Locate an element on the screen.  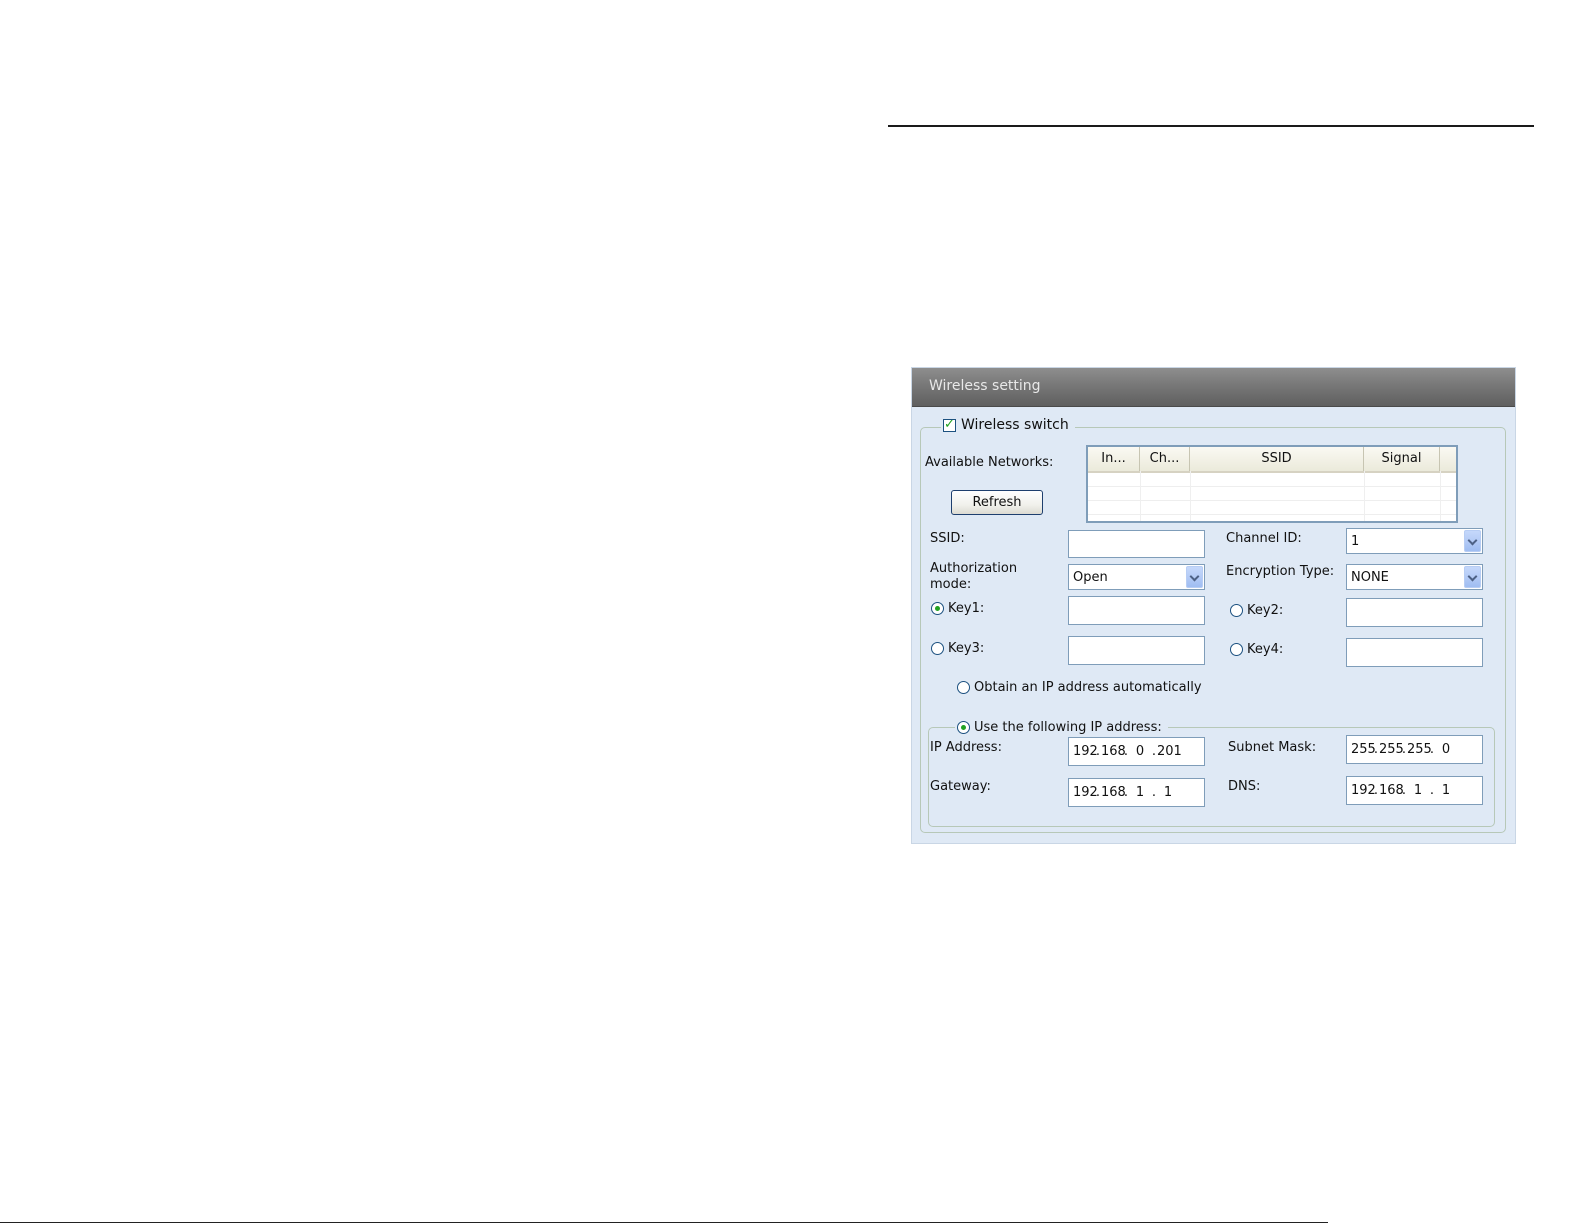
key4-input is located at coordinates (1414, 652).